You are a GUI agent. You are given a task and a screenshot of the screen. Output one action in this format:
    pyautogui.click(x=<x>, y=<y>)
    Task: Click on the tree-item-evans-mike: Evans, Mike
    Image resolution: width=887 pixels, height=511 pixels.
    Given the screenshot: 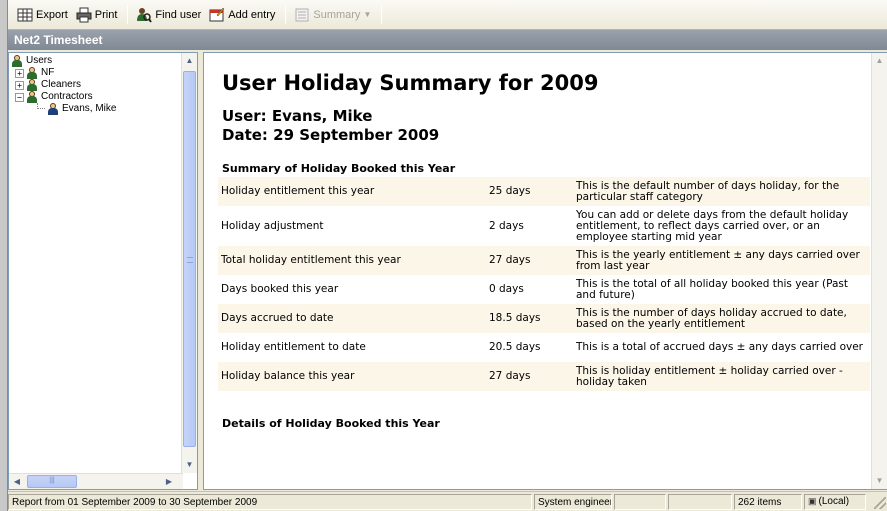 What is the action you would take?
    pyautogui.click(x=97, y=109)
    